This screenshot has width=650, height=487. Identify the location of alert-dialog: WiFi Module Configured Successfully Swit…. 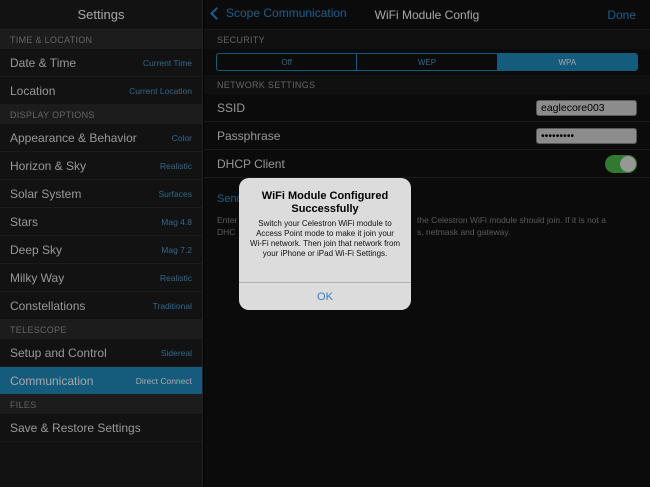
(325, 244).